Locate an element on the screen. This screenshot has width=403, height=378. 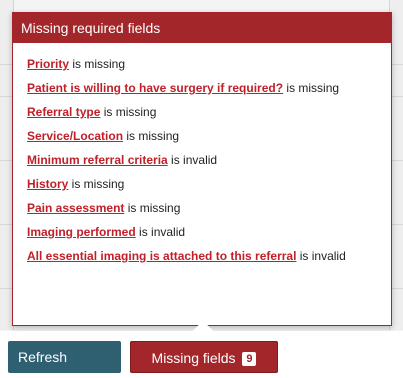
error-field-link: Minimum referral criteria is located at coordinates (97, 160).